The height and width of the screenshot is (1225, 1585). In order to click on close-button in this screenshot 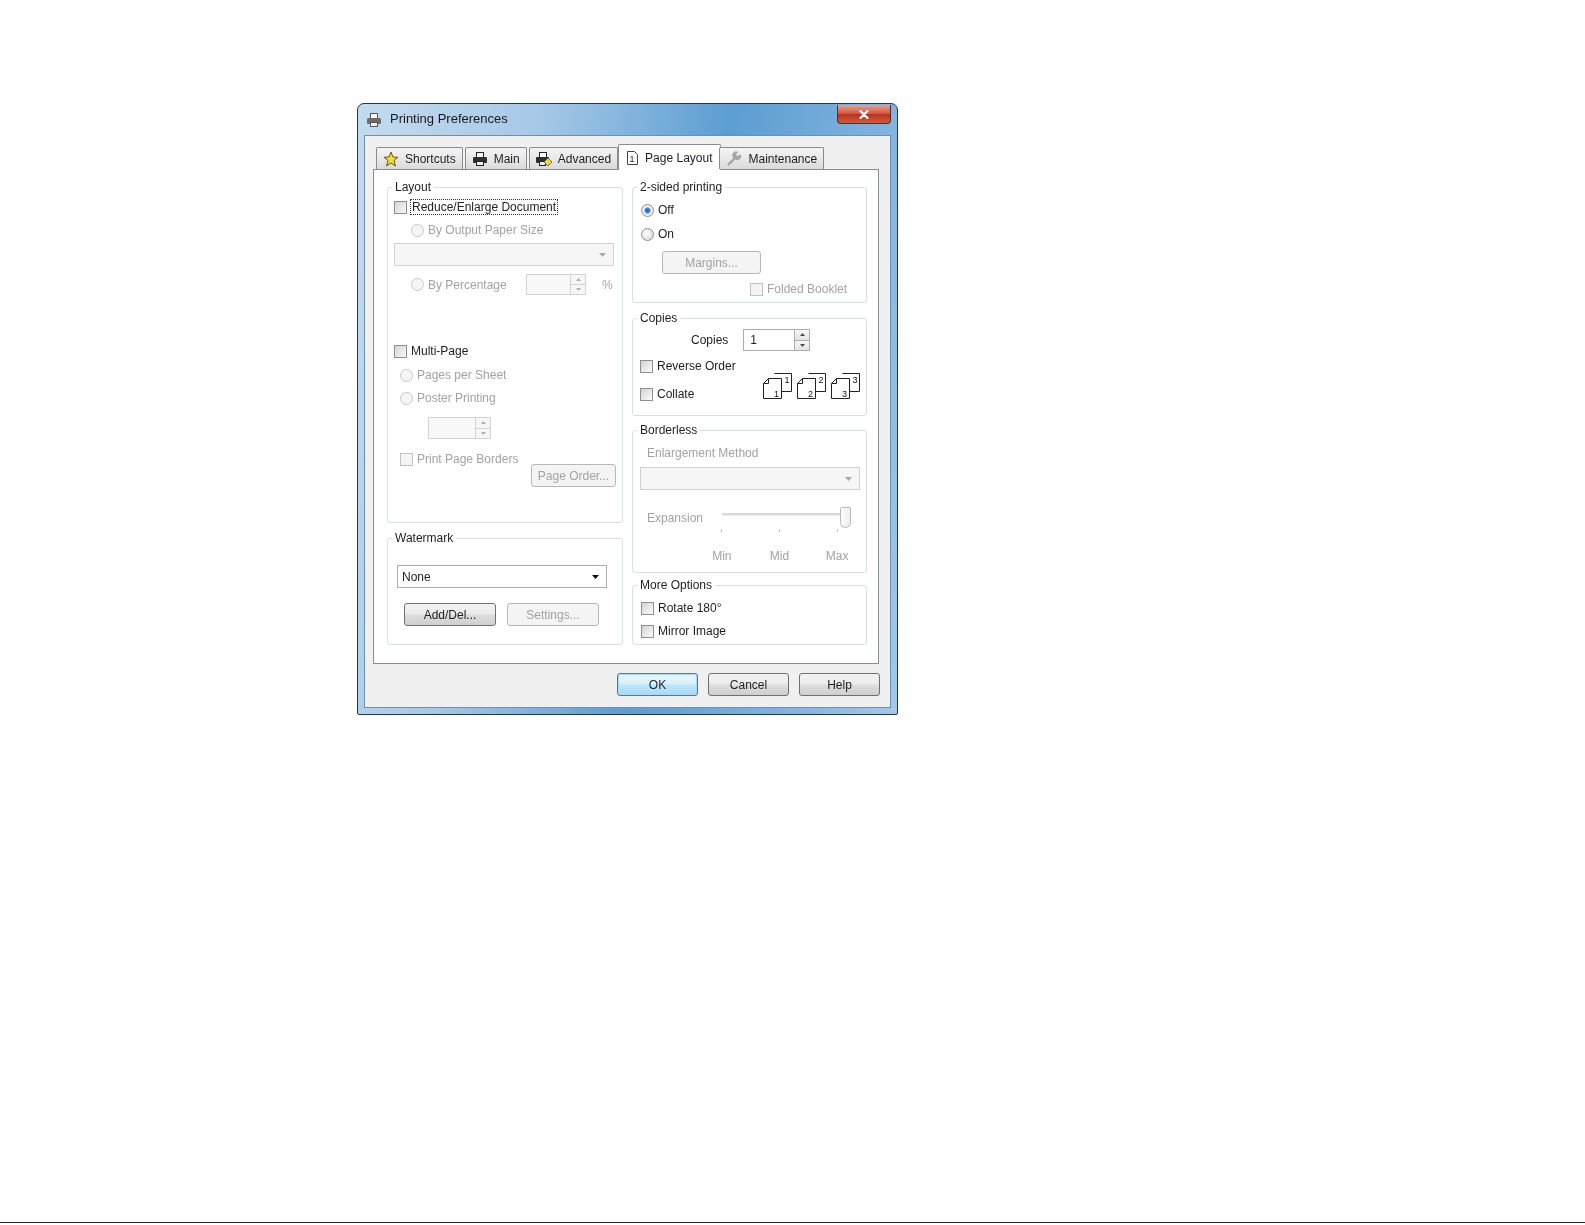, I will do `click(864, 114)`.